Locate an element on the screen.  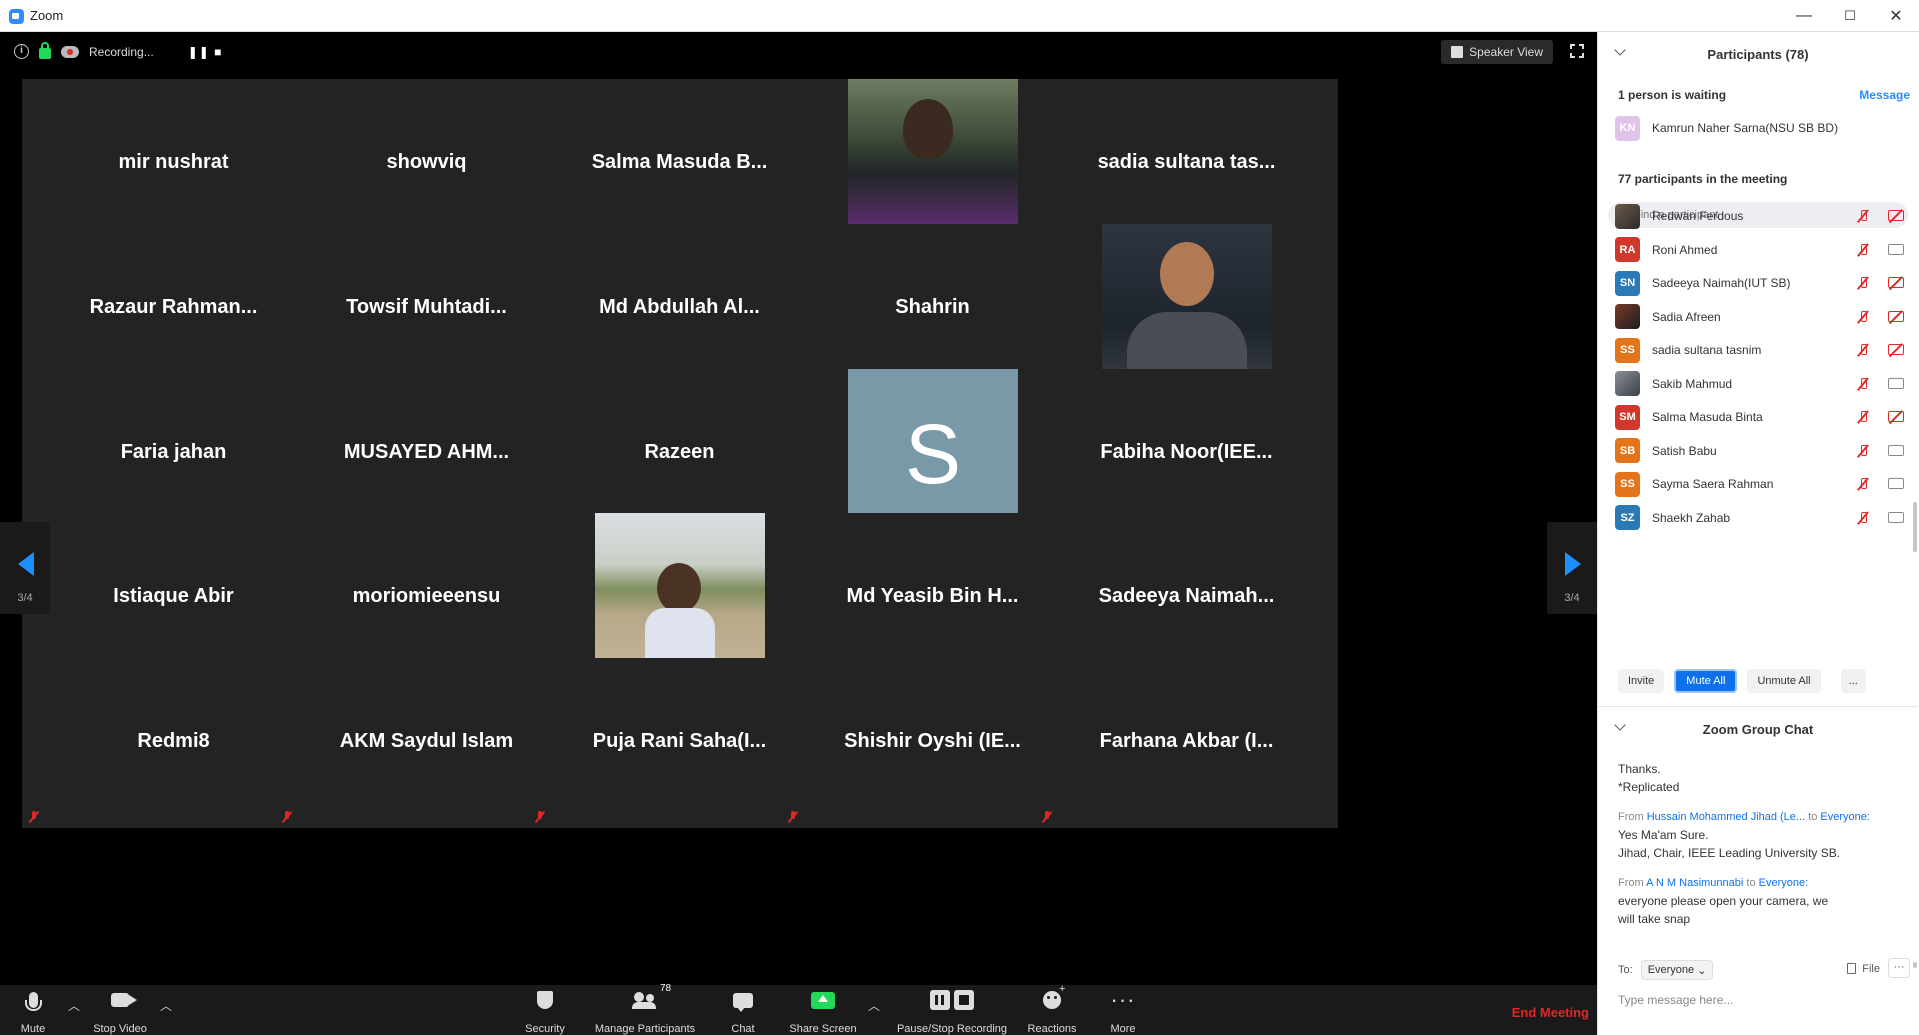
speaker-view-label: Speaker View is located at coordinates (1506, 52).